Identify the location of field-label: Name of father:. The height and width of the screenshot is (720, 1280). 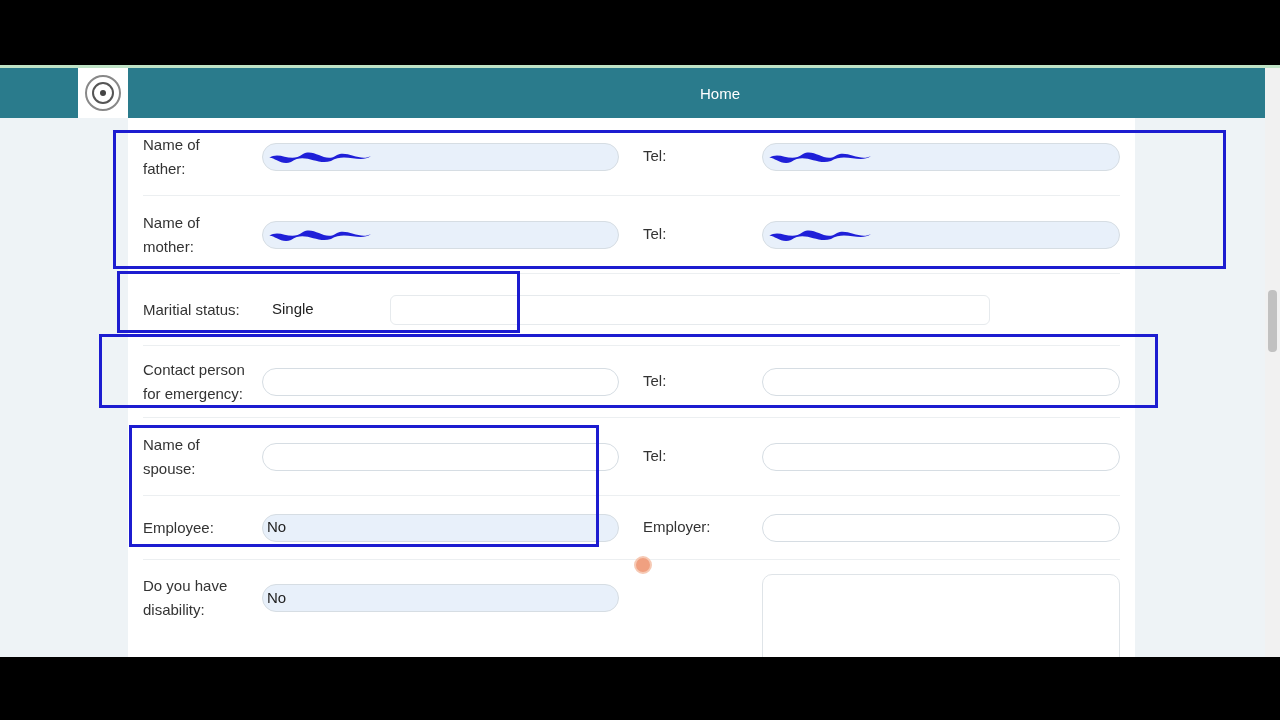
(172, 156).